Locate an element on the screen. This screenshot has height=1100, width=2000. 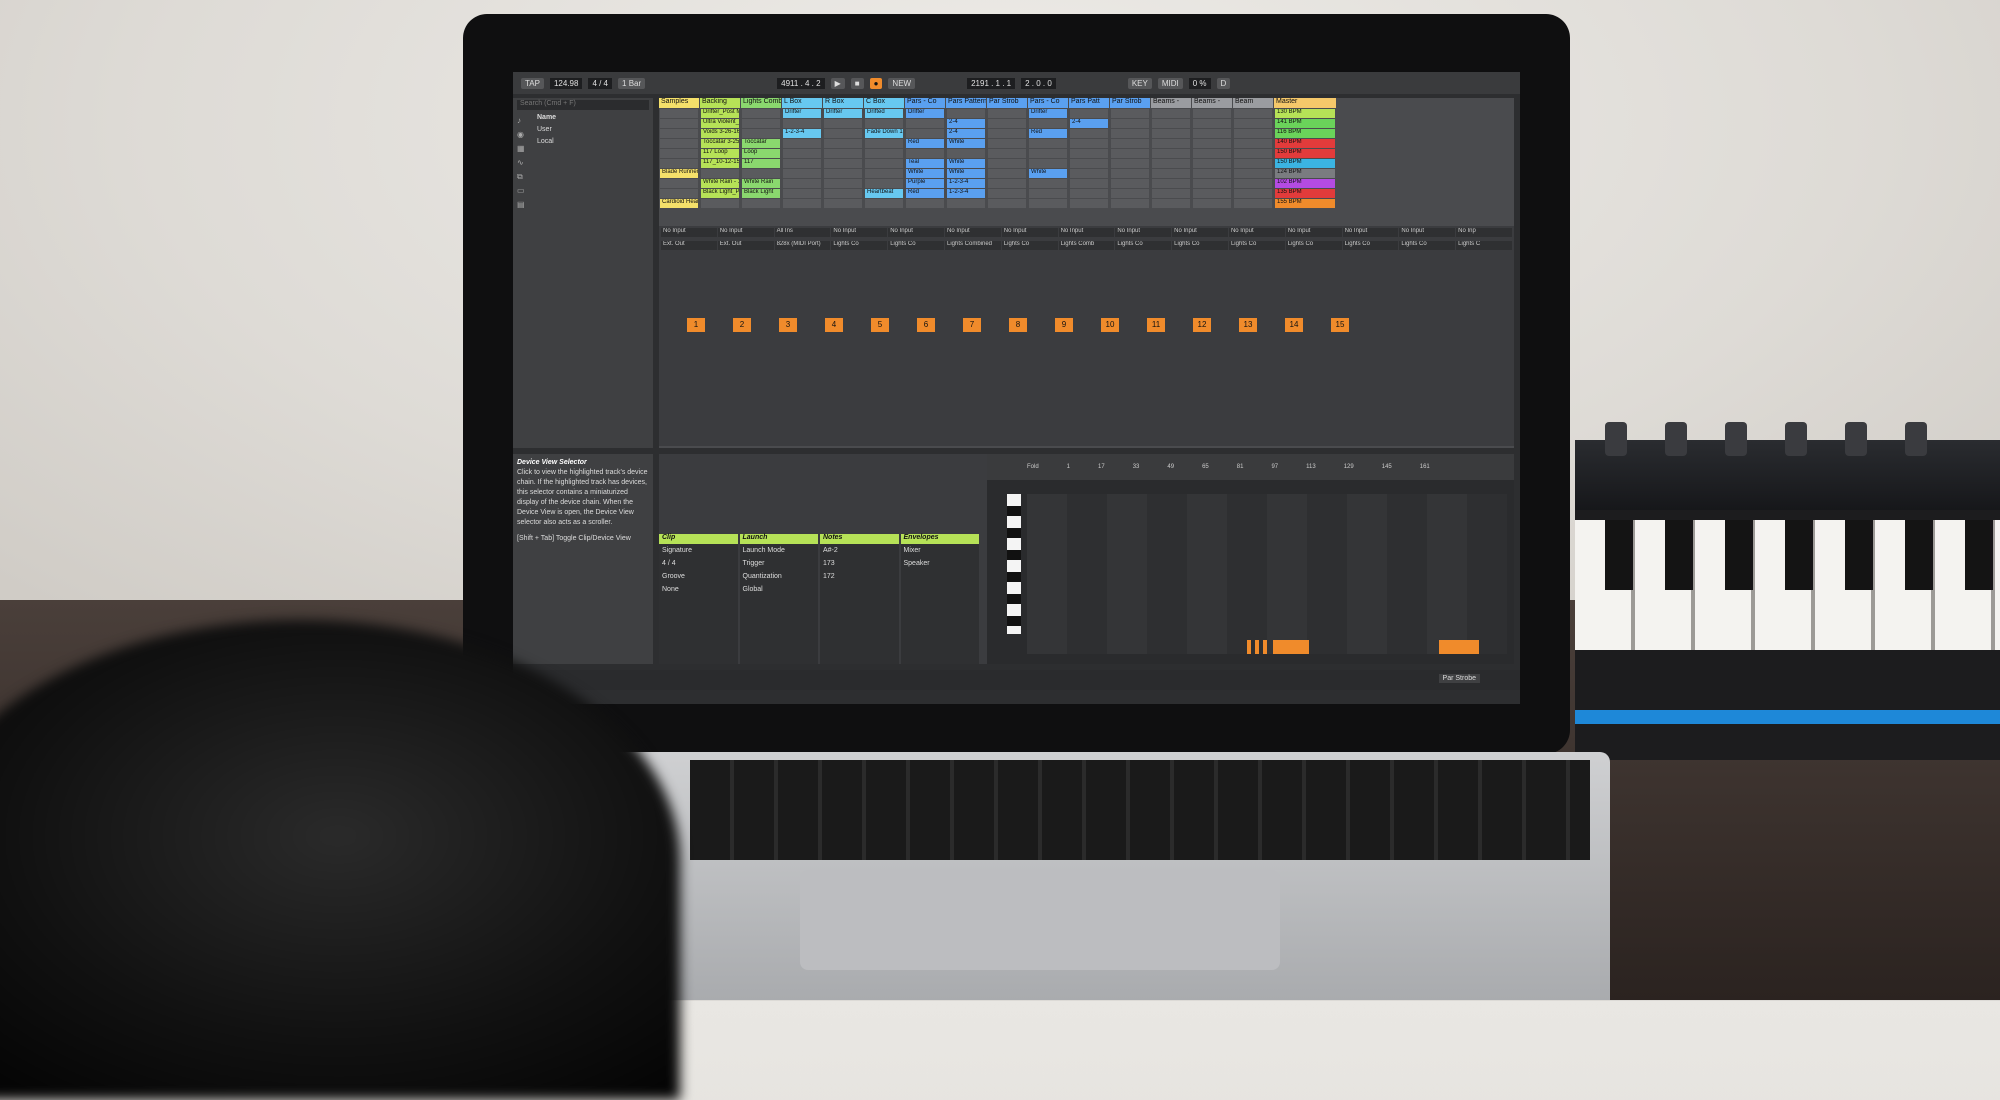
clip-slot: 117 is located at coordinates (761, 163).